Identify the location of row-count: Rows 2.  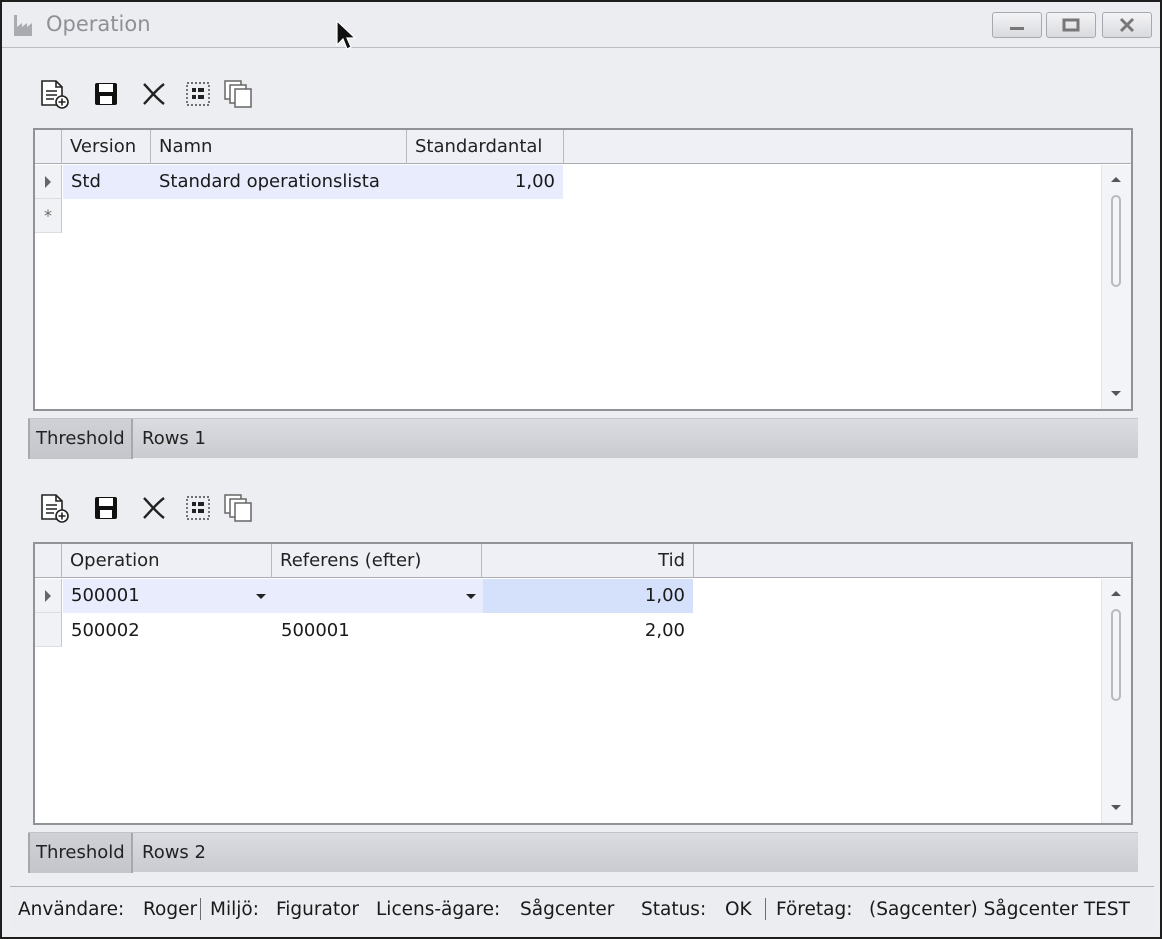
(174, 852).